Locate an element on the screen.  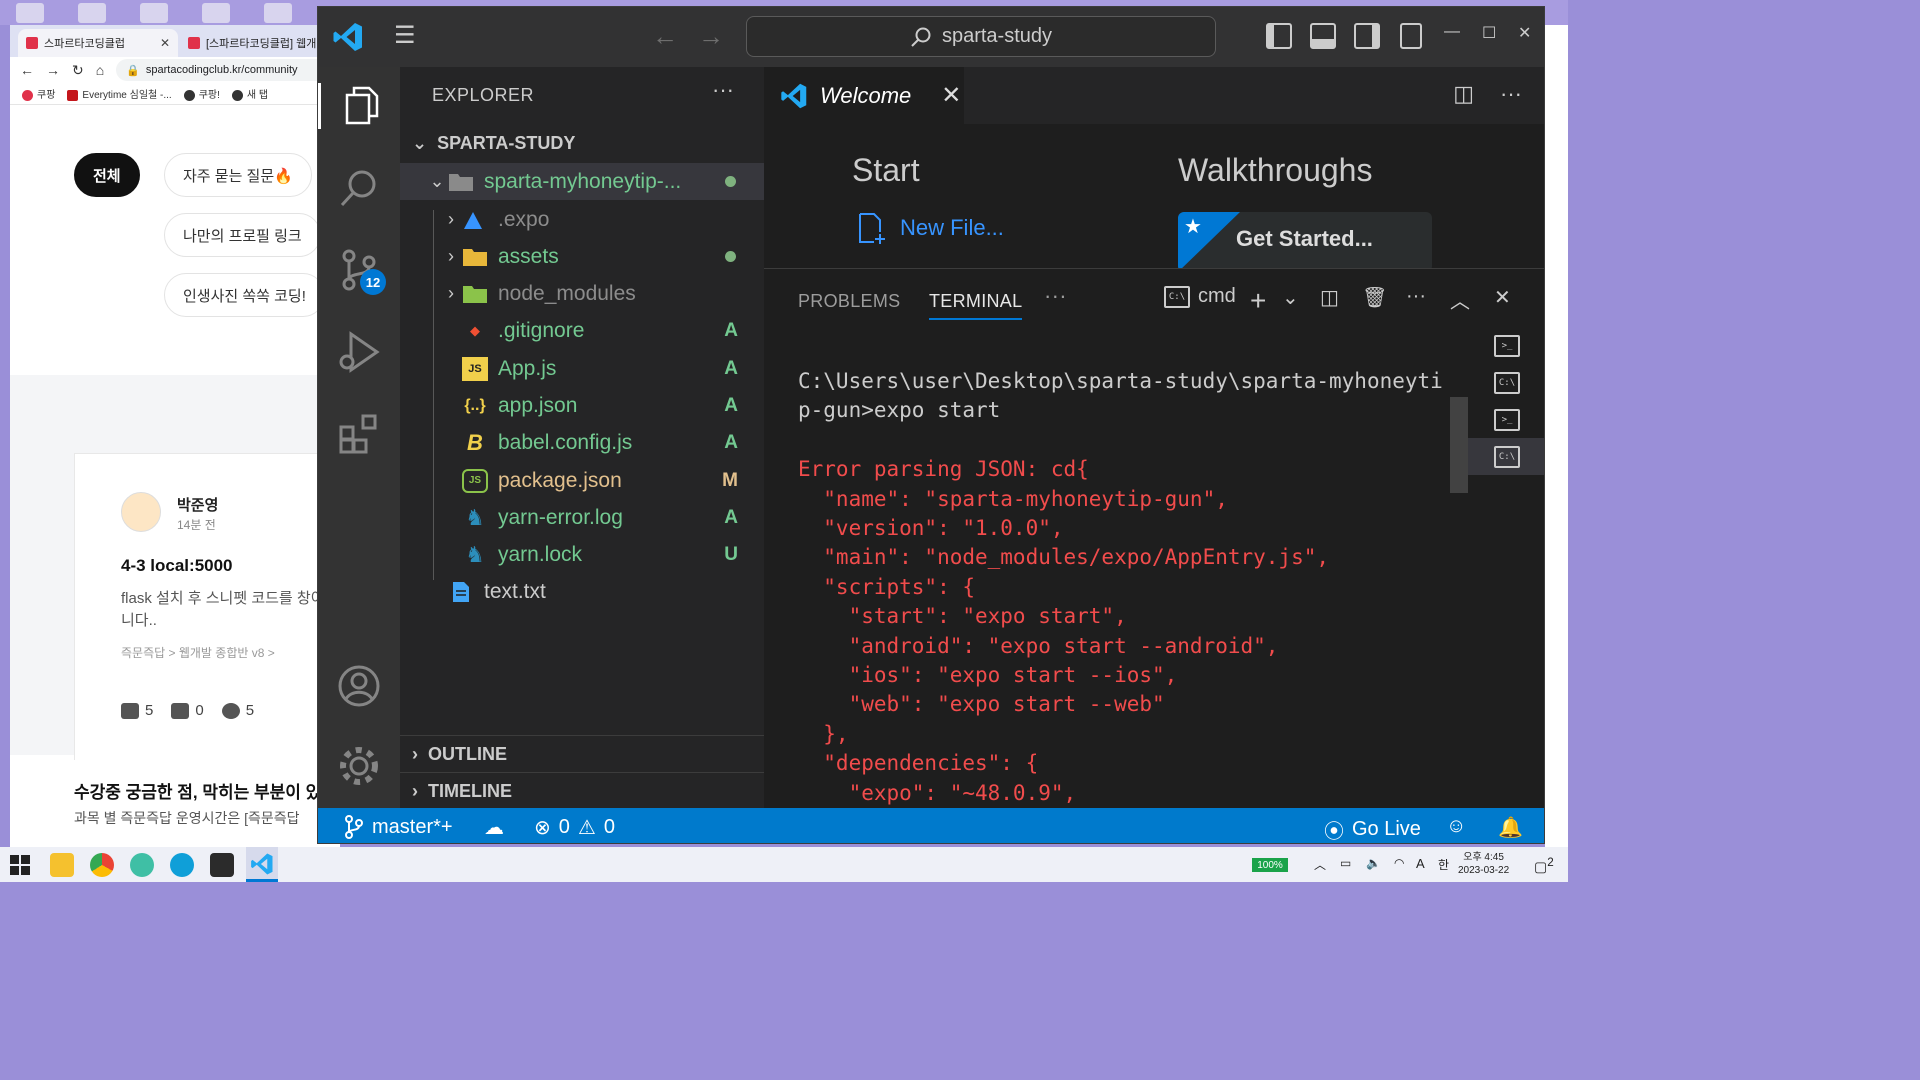
chip-faq: 자주 묻는 질문🔥 is located at coordinates (238, 175).